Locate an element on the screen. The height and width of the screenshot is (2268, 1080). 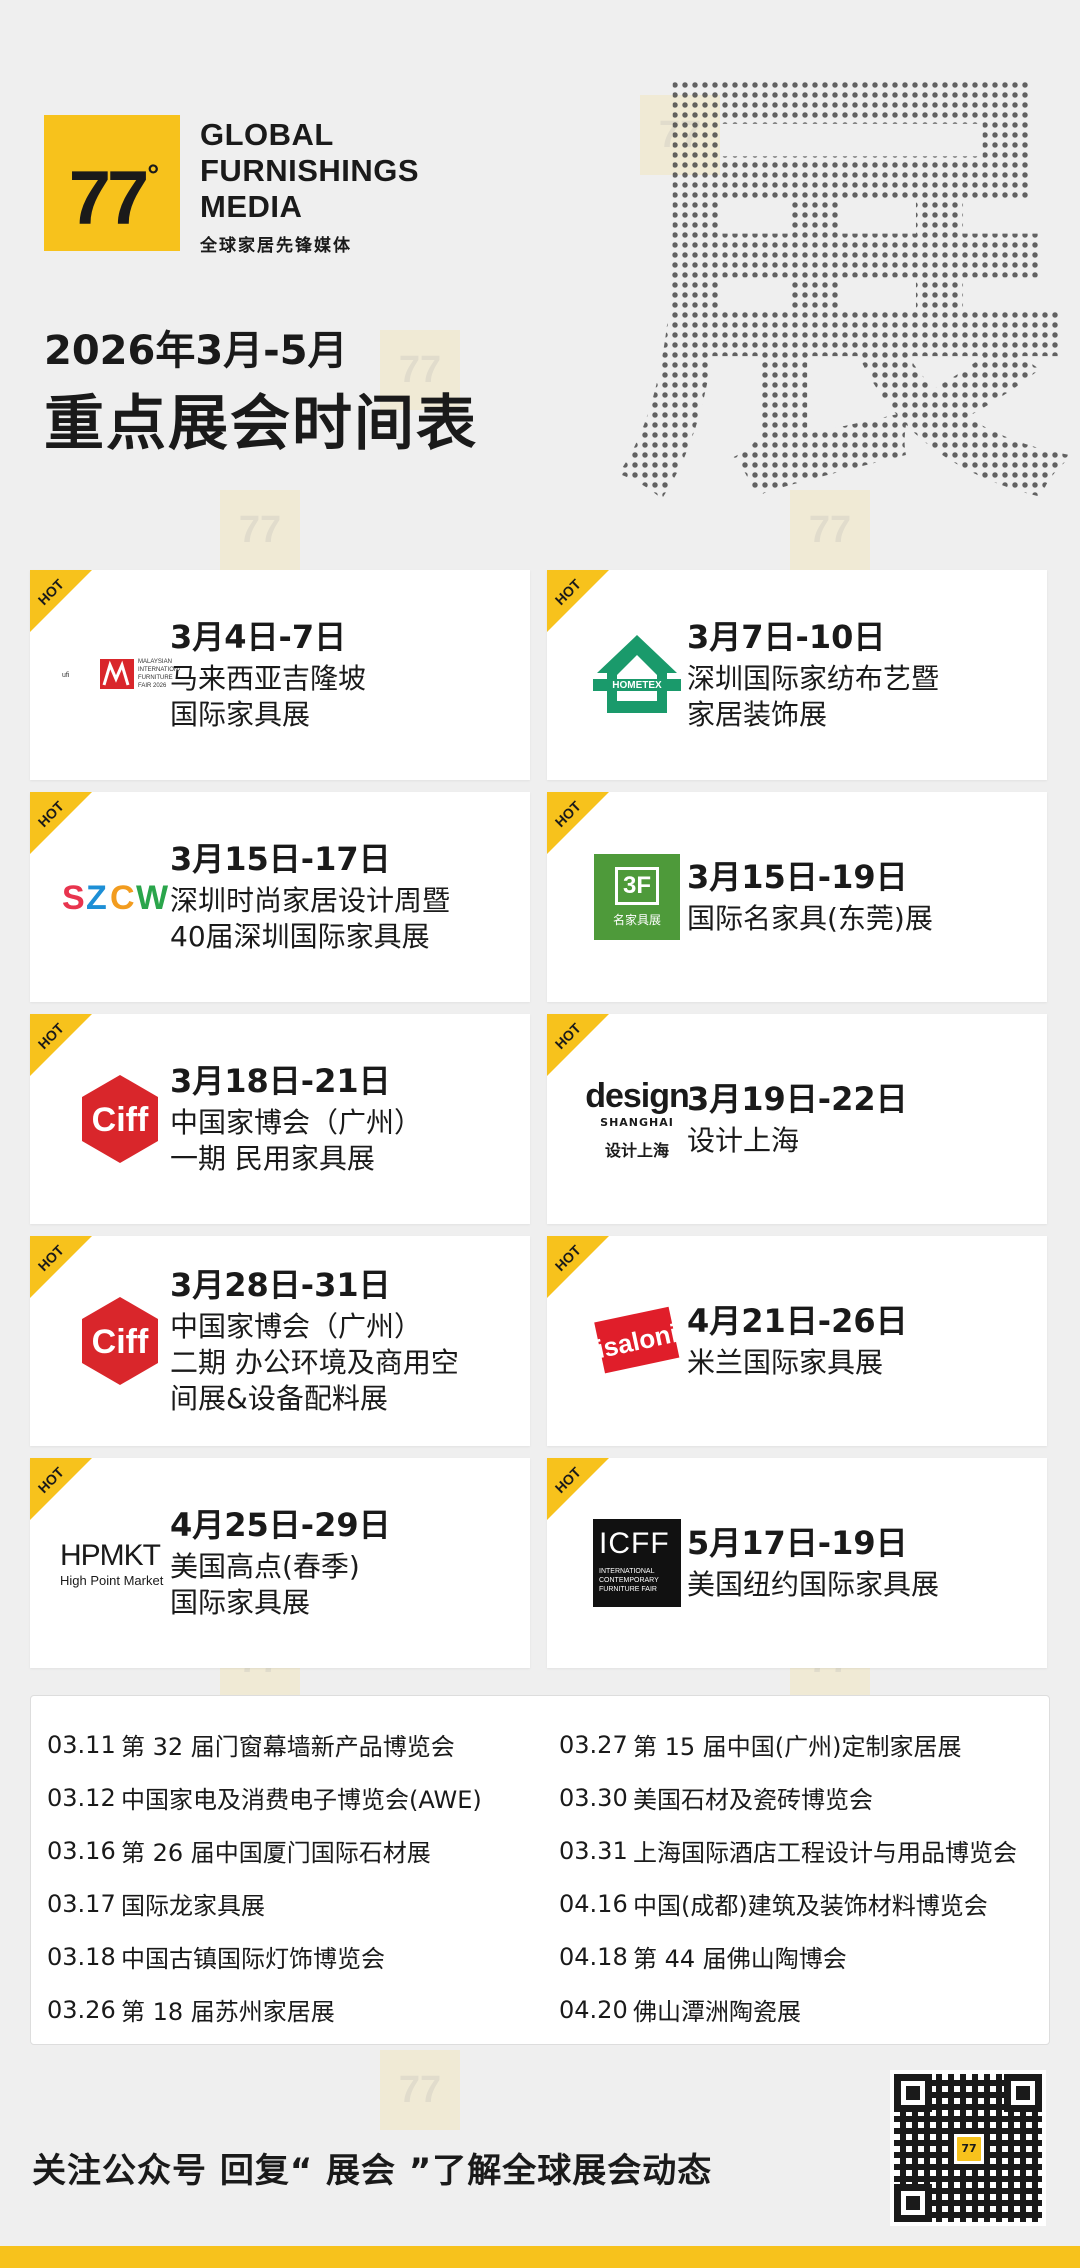
background-character: 展 is located at coordinates (845, 290).